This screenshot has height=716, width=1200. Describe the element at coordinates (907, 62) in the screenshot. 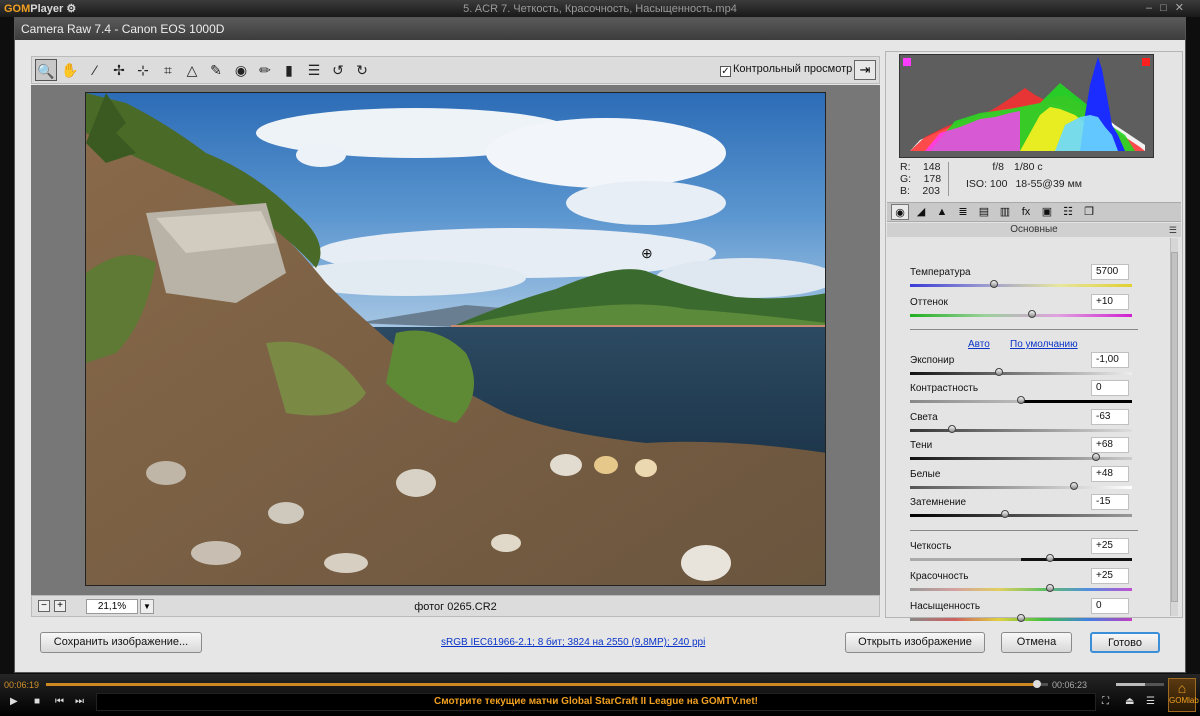

I see `shadow-clipping-indicator` at that location.